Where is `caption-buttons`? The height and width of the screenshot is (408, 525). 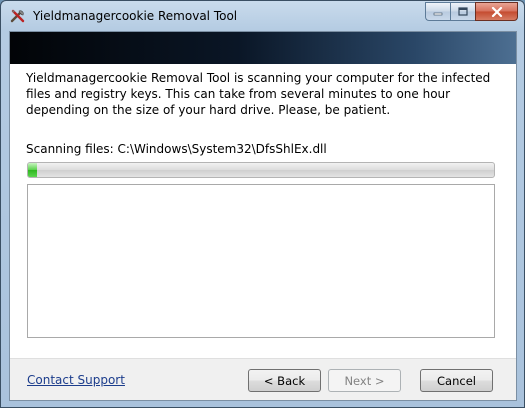 caption-buttons is located at coordinates (471, 11).